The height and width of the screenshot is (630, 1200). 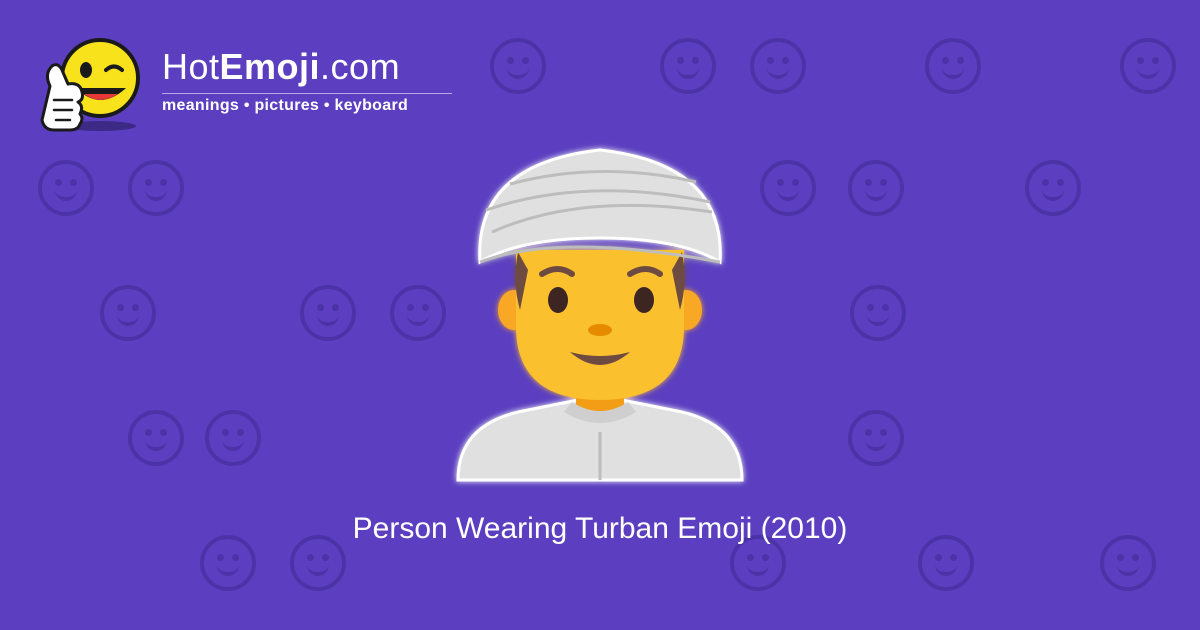 I want to click on logo-divider, so click(x=307, y=93).